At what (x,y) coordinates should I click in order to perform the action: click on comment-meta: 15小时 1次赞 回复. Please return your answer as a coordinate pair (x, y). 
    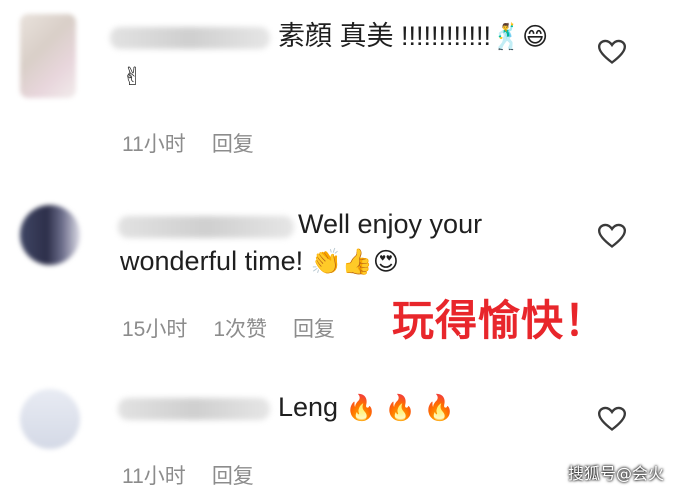
    Looking at the image, I should click on (241, 328).